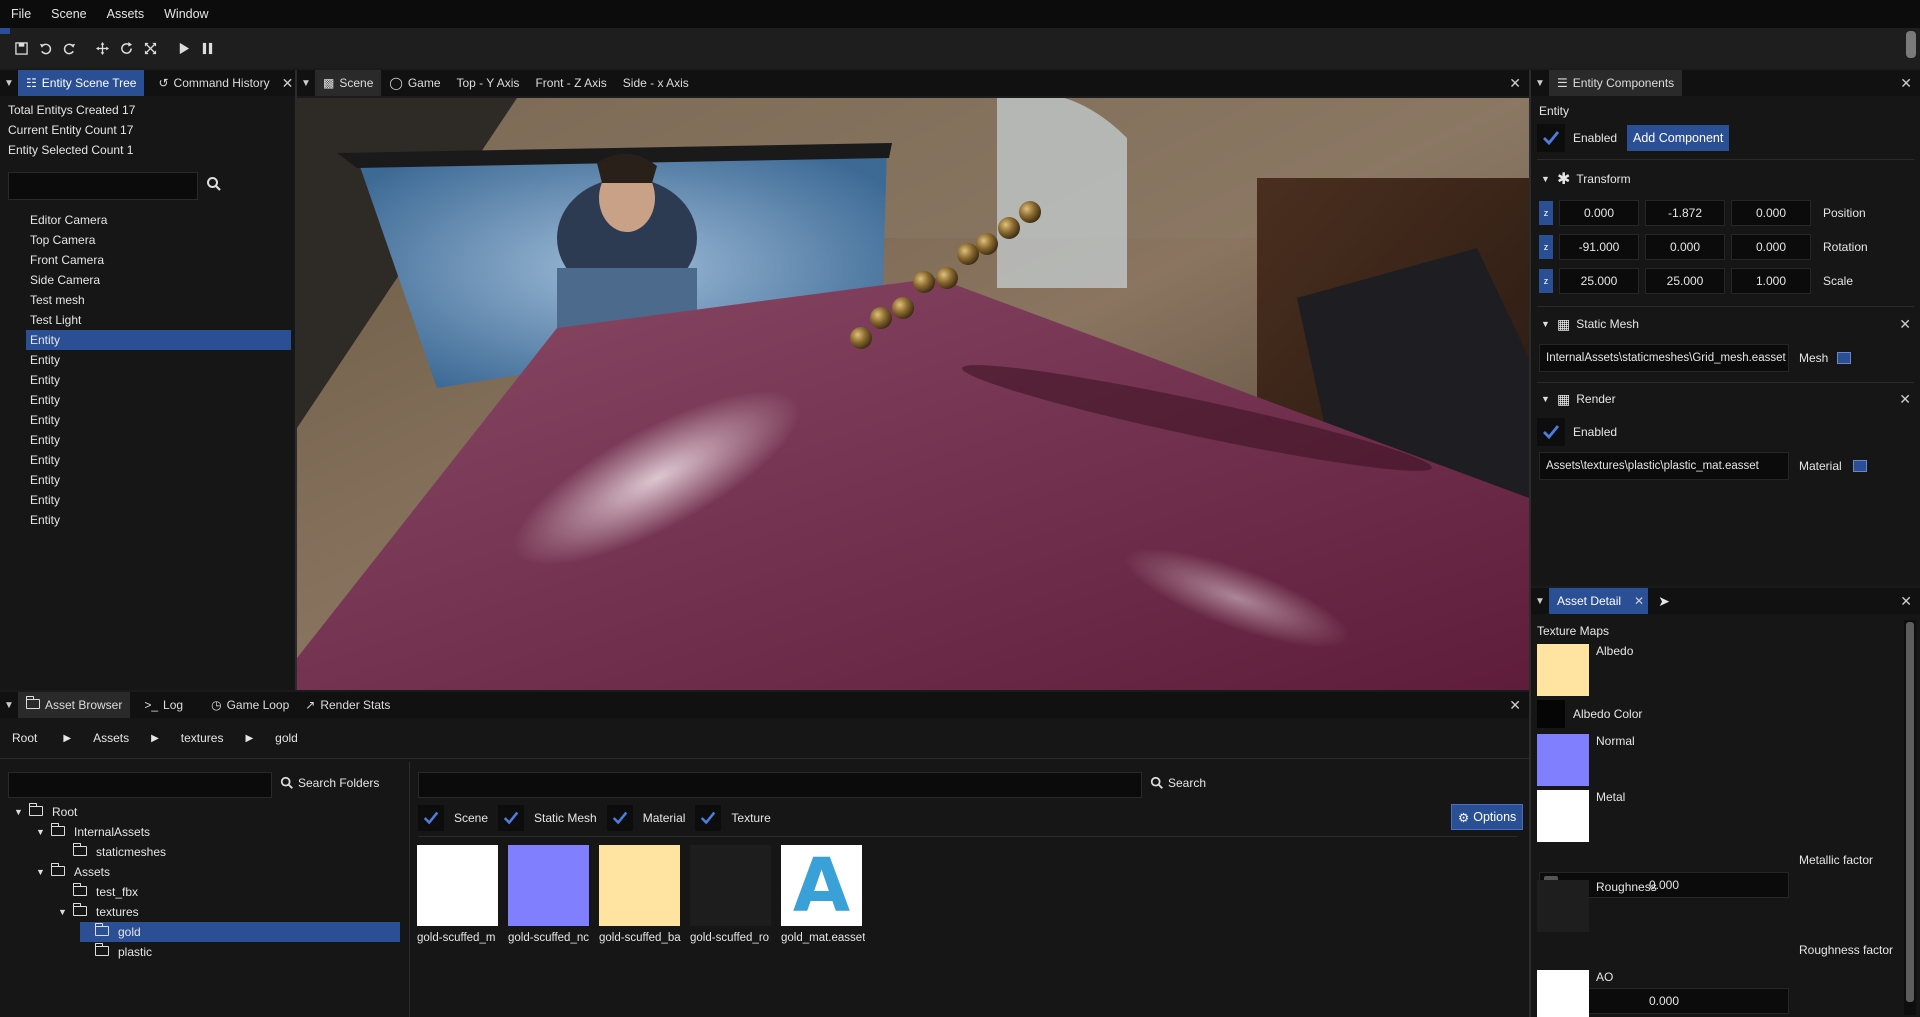  I want to click on undo-icon, so click(45, 48).